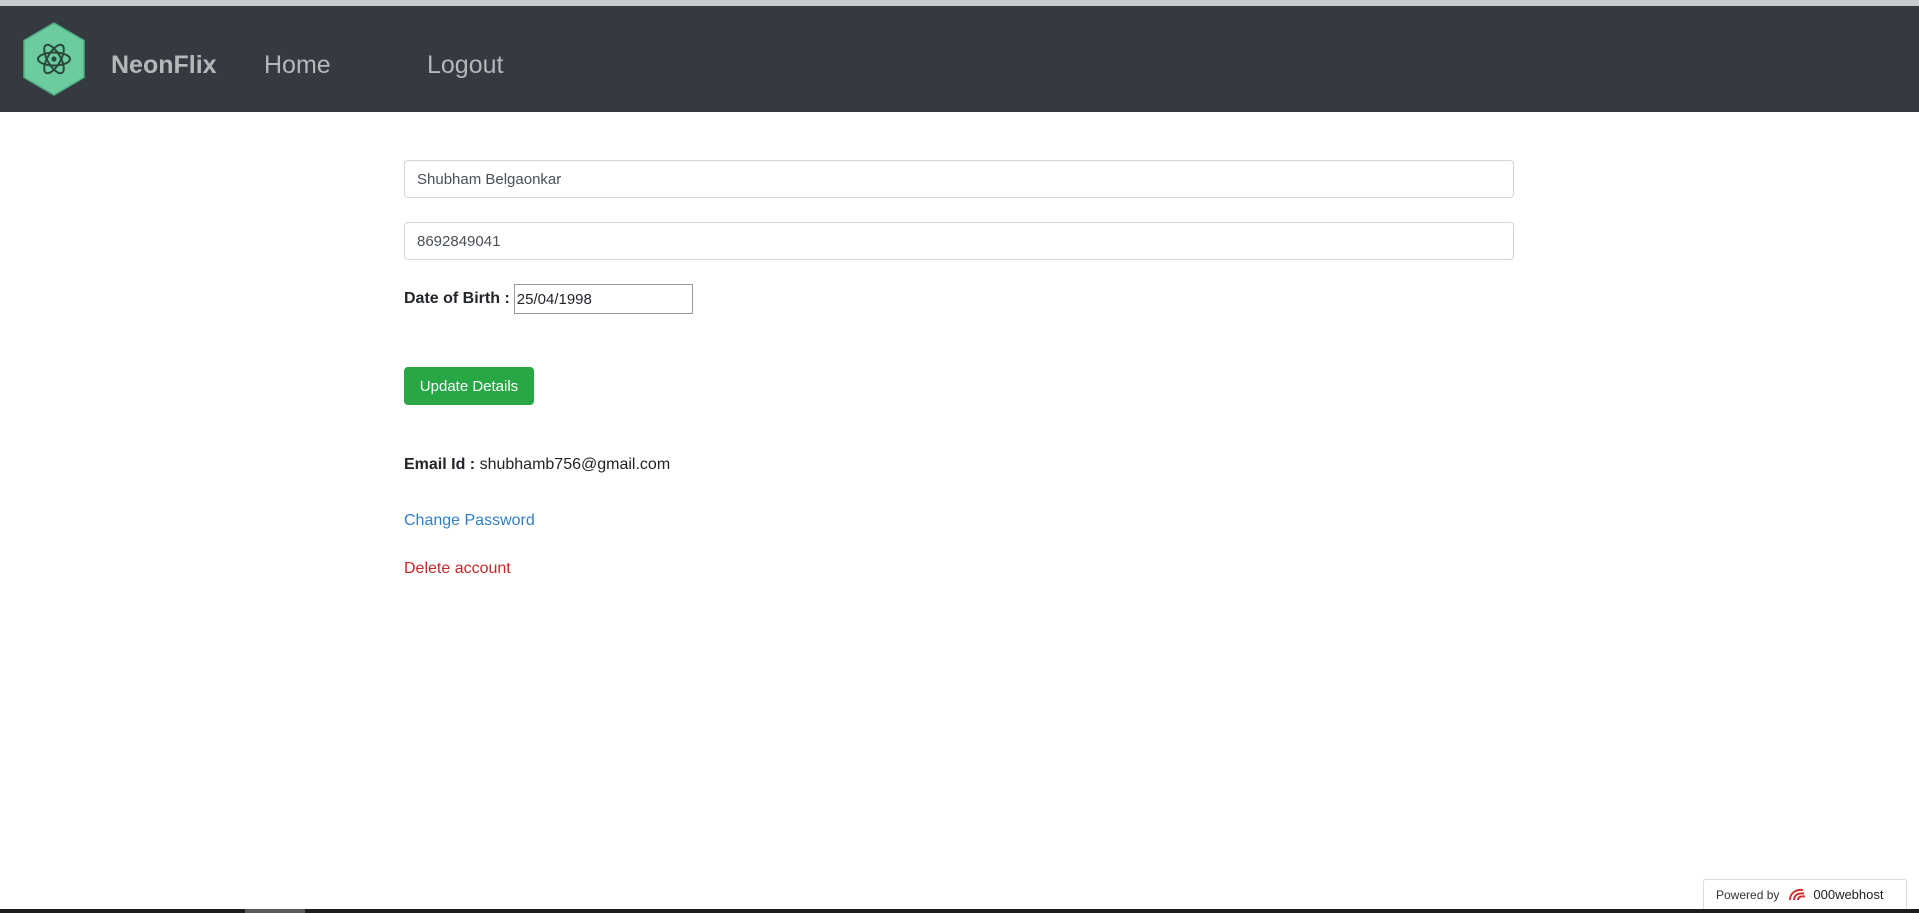 This screenshot has width=1919, height=913. Describe the element at coordinates (54, 59) in the screenshot. I see `atom-hexagon-icon` at that location.